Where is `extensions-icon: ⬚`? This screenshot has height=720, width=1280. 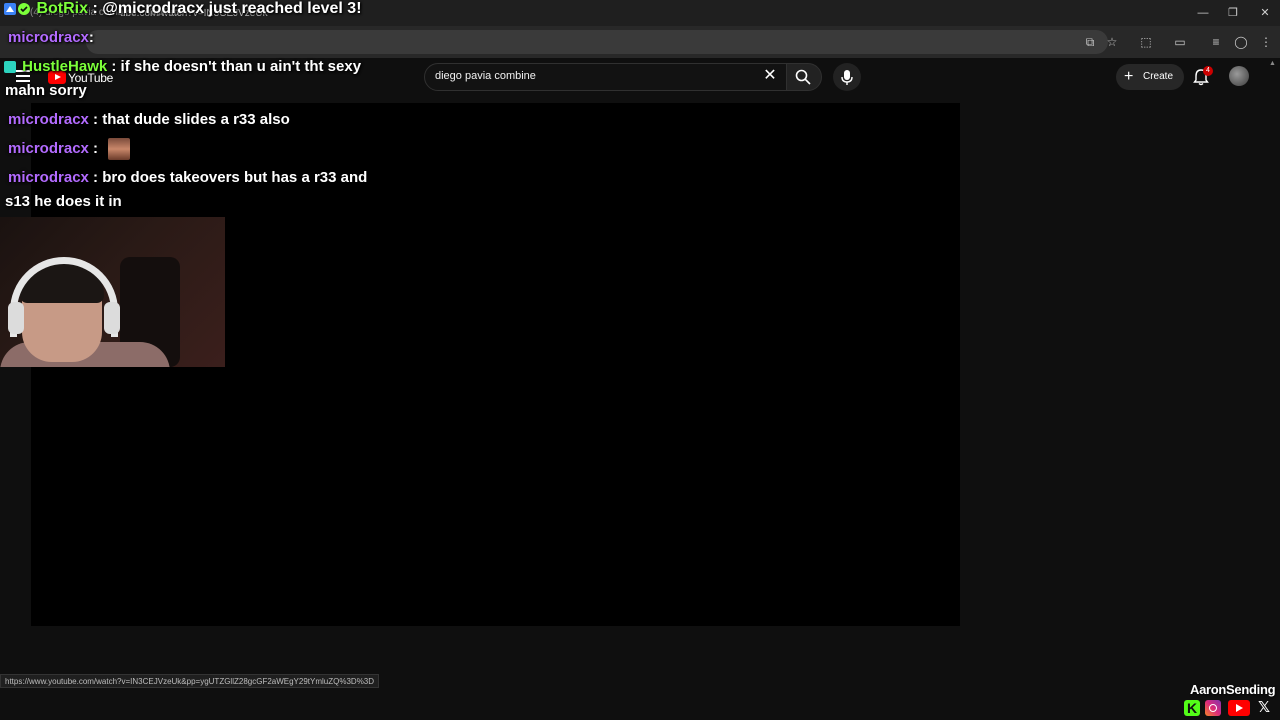
extensions-icon: ⬚ is located at coordinates (1146, 42).